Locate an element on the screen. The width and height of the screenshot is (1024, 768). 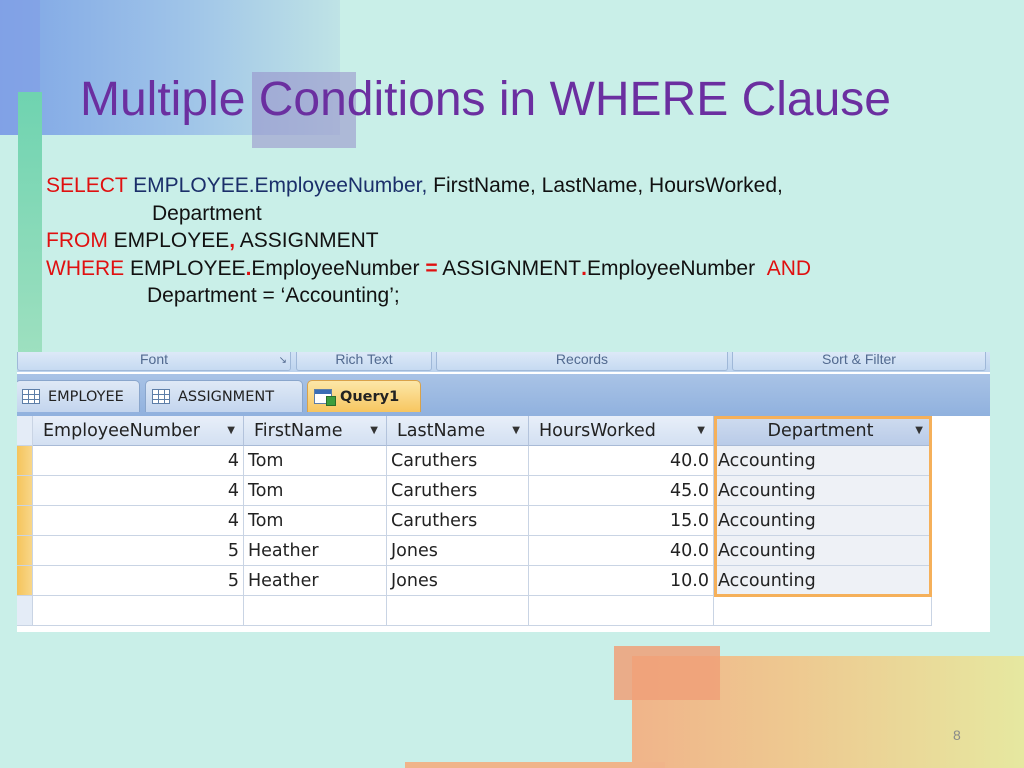
select-all-corner is located at coordinates (25, 431).